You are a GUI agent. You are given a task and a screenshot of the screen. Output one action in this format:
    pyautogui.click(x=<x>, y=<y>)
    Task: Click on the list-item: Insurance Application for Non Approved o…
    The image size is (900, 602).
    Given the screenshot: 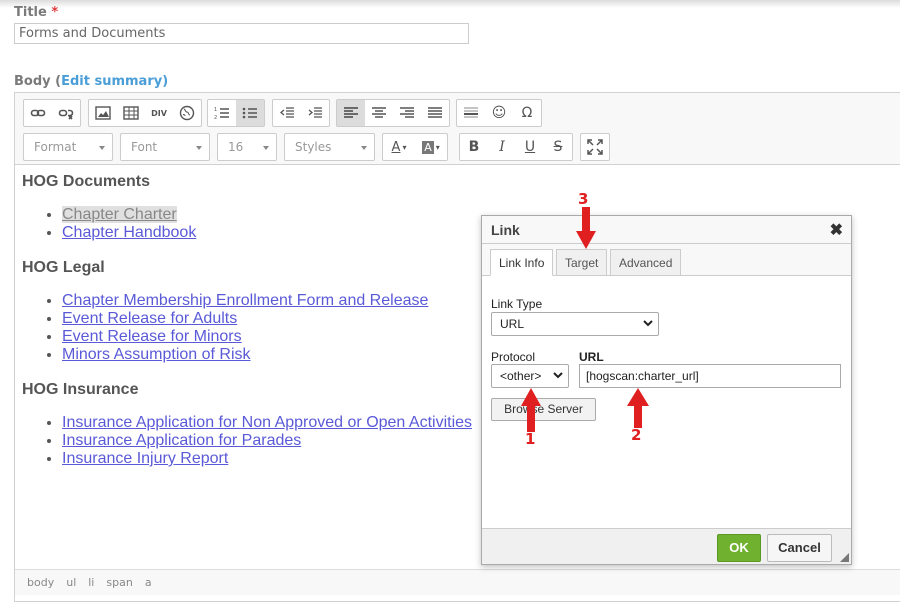 What is the action you would take?
    pyautogui.click(x=267, y=423)
    